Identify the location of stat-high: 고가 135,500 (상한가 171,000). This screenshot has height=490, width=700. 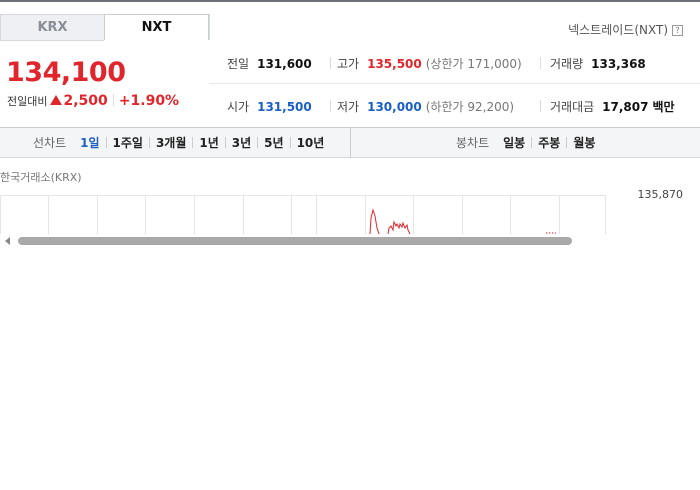
(429, 63).